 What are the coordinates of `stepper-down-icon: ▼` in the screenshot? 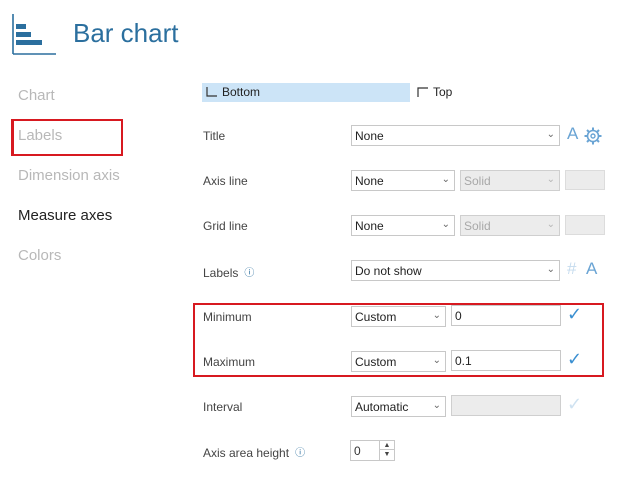 It's located at (387, 454).